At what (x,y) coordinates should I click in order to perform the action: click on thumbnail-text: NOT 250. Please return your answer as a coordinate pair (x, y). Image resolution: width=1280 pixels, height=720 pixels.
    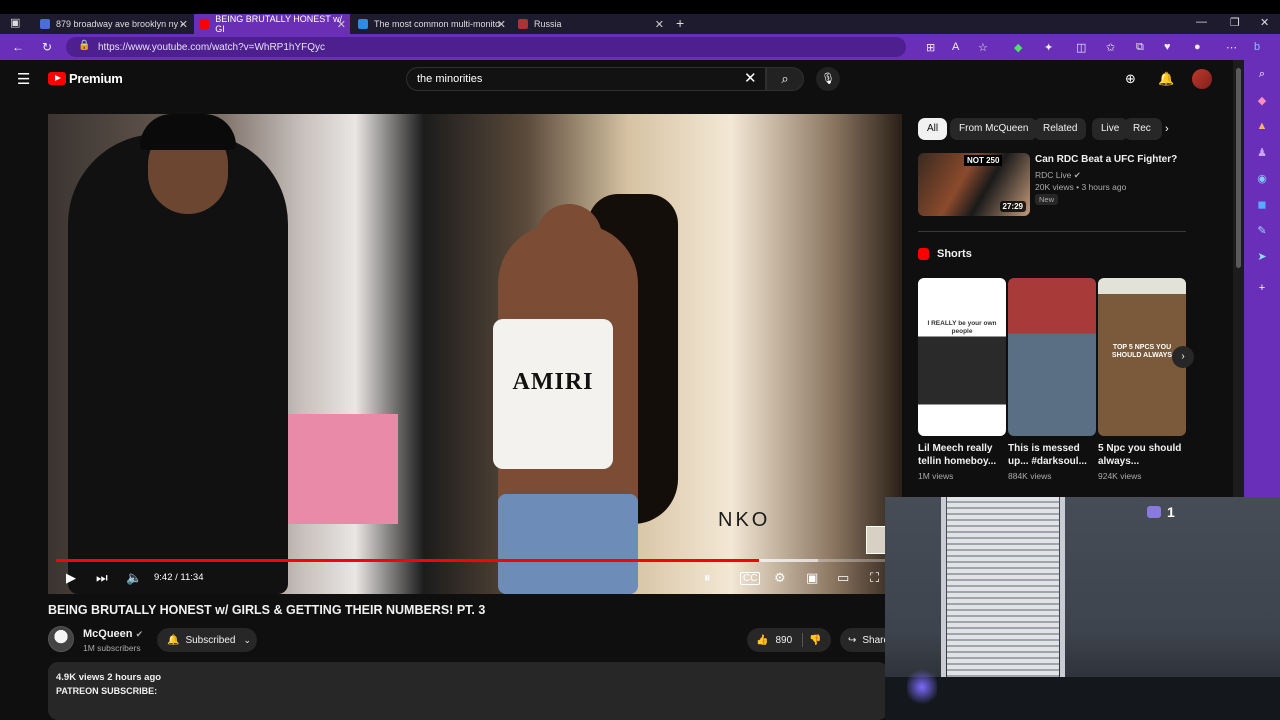
    Looking at the image, I should click on (983, 160).